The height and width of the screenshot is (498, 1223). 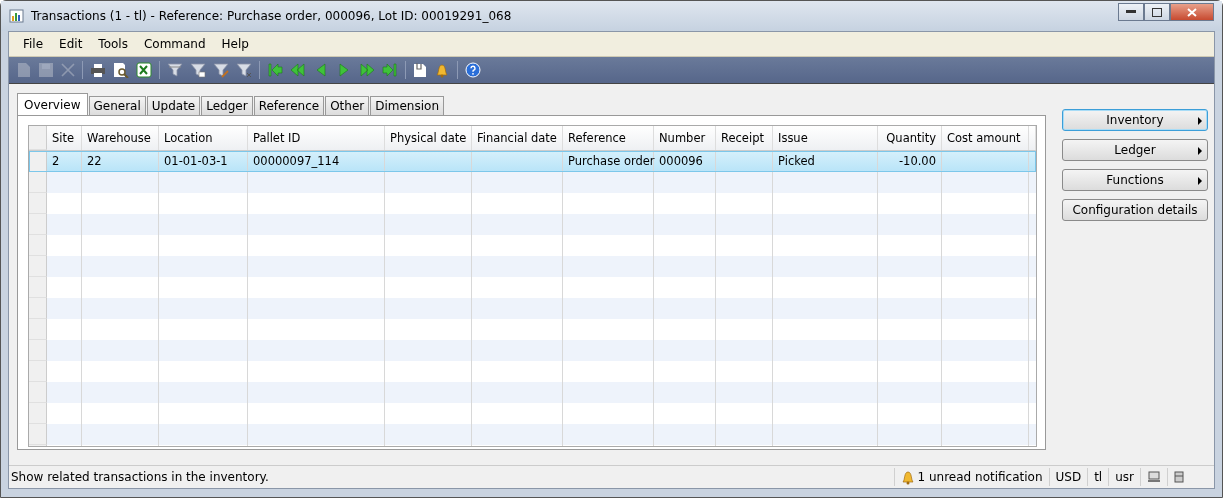 What do you see at coordinates (910, 138) in the screenshot?
I see `column-header: Quantity` at bounding box center [910, 138].